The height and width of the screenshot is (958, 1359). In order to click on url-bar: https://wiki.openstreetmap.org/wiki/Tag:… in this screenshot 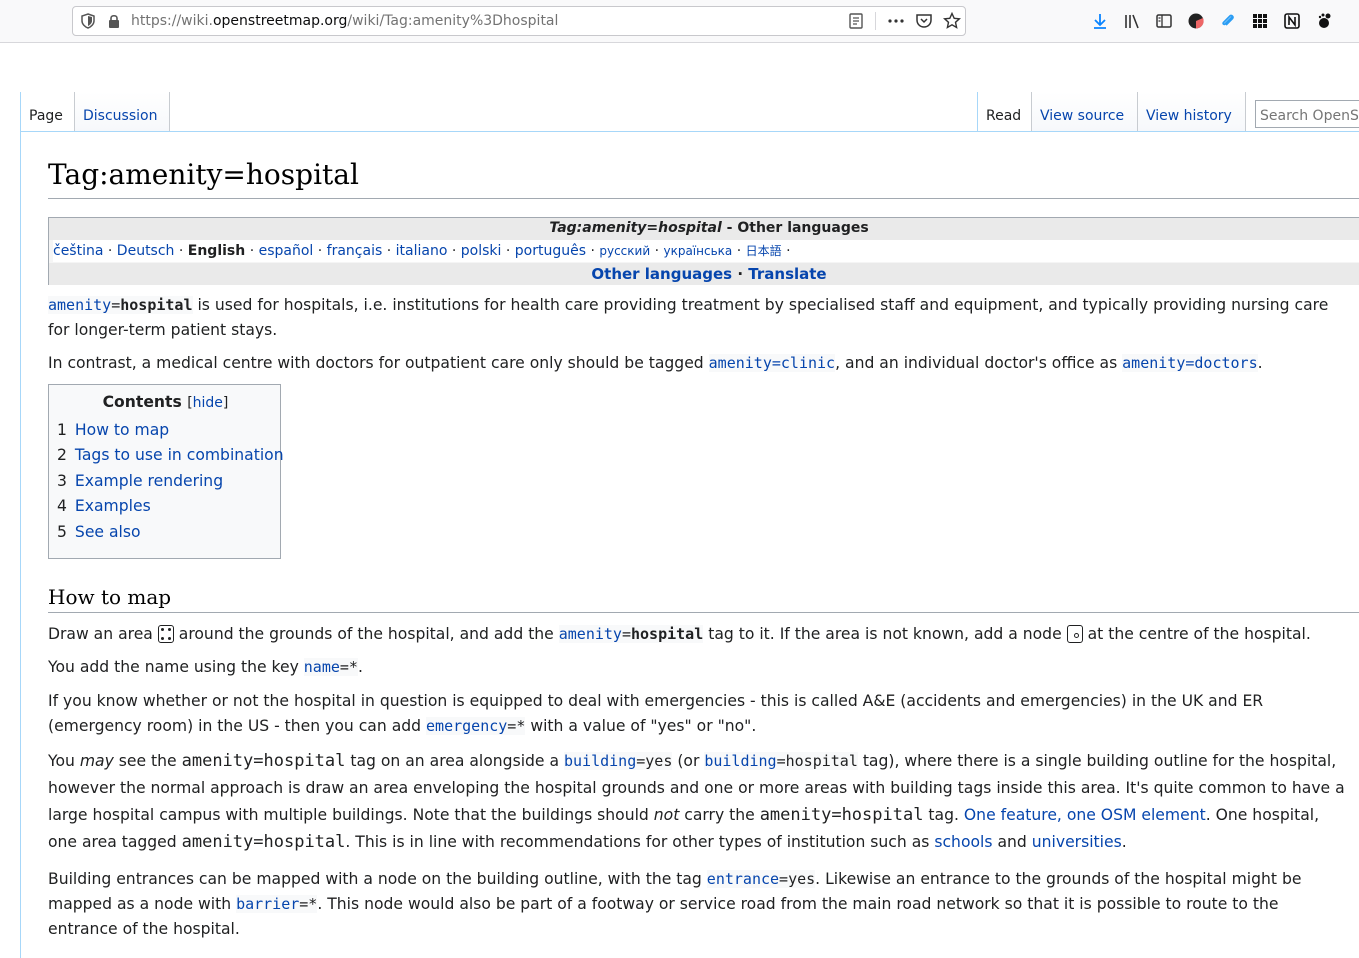, I will do `click(519, 21)`.